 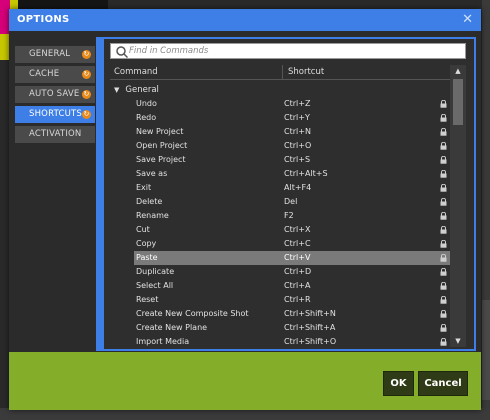 I want to click on shortcut-key: Ctrl+Z, so click(x=297, y=104).